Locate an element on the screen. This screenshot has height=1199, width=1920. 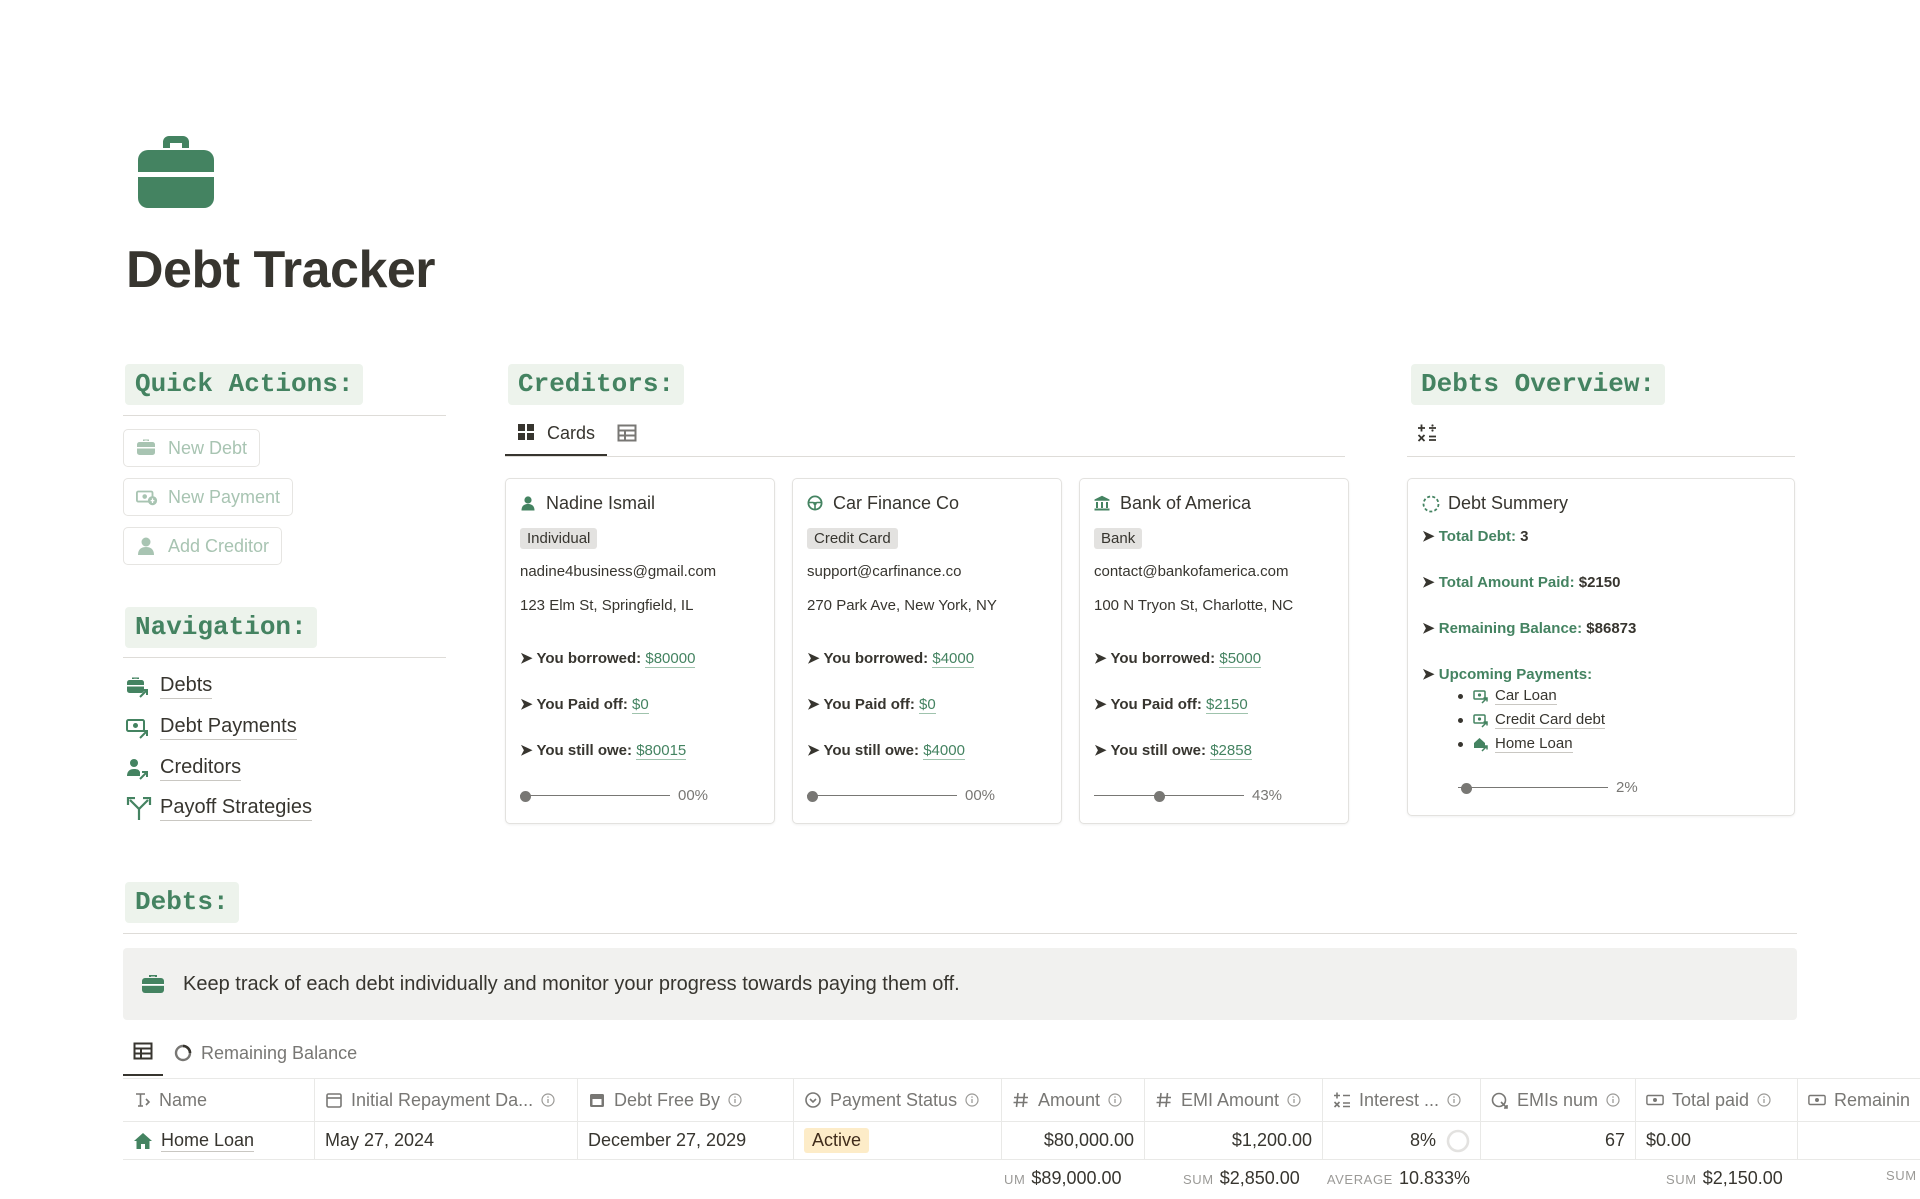
column-header-name: Name is located at coordinates (218, 1100).